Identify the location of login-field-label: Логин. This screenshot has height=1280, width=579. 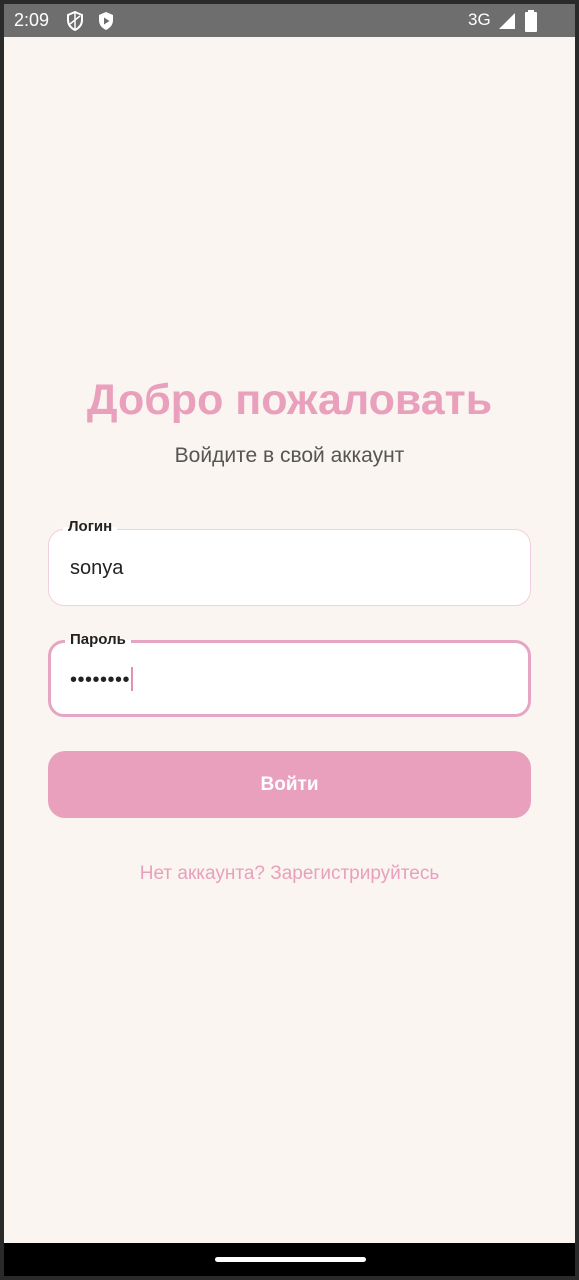
(90, 527).